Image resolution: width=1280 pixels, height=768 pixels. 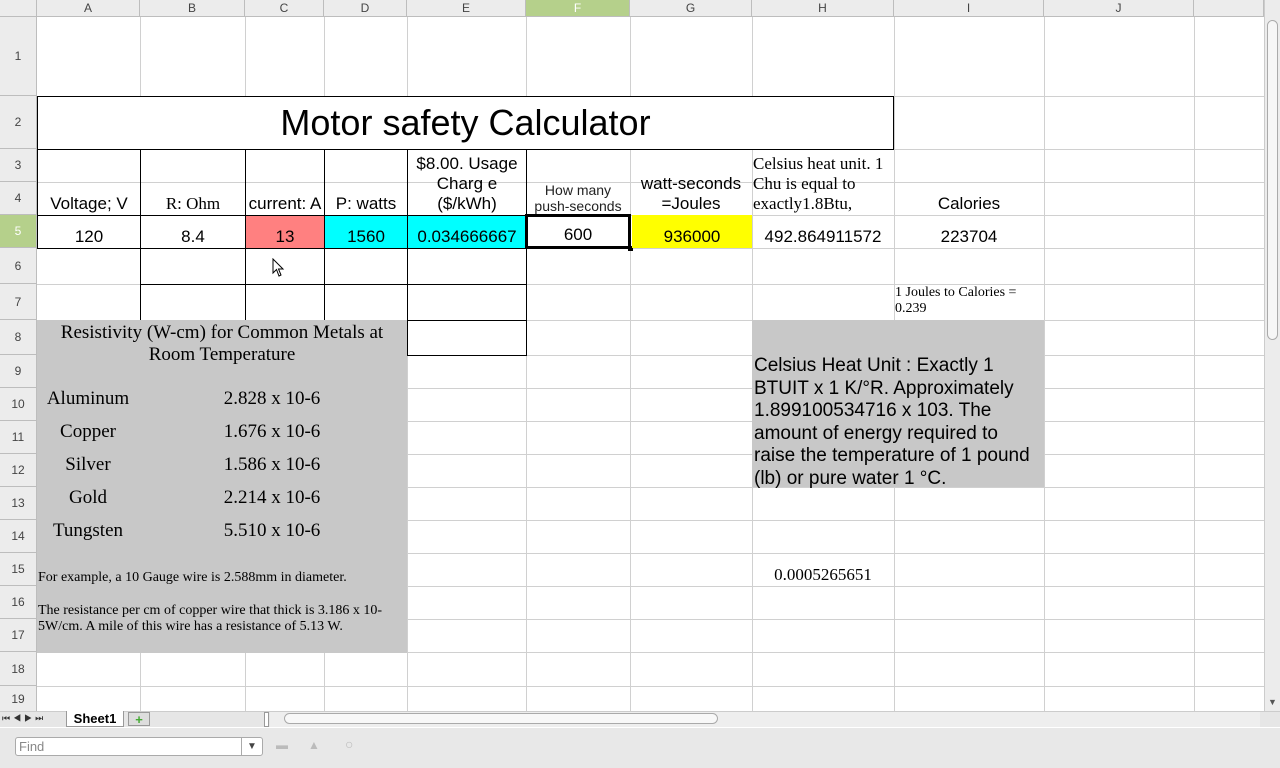 I want to click on metal-name: Copper, so click(x=88, y=431).